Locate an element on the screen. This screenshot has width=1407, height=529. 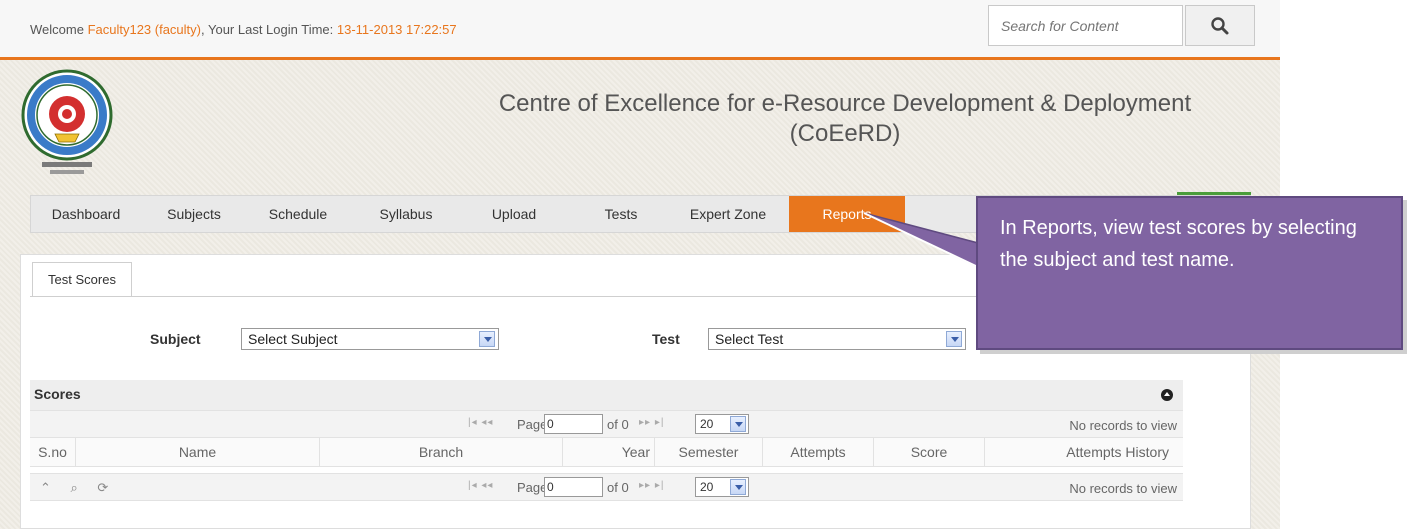
subject-select: Select Subject is located at coordinates (370, 339).